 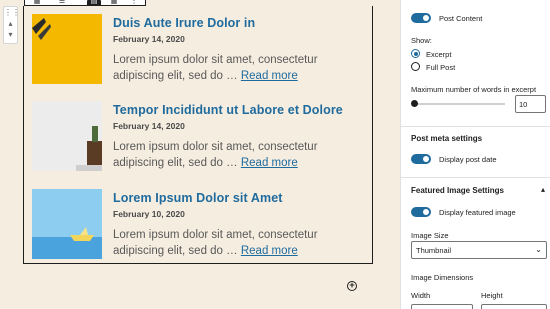 What do you see at coordinates (421, 295) in the screenshot?
I see `width-label: Width` at bounding box center [421, 295].